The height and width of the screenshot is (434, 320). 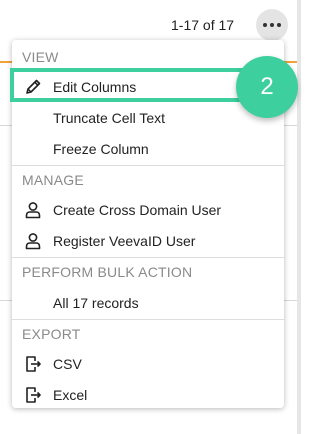 I want to click on step-number-badge: 2, so click(x=267, y=87).